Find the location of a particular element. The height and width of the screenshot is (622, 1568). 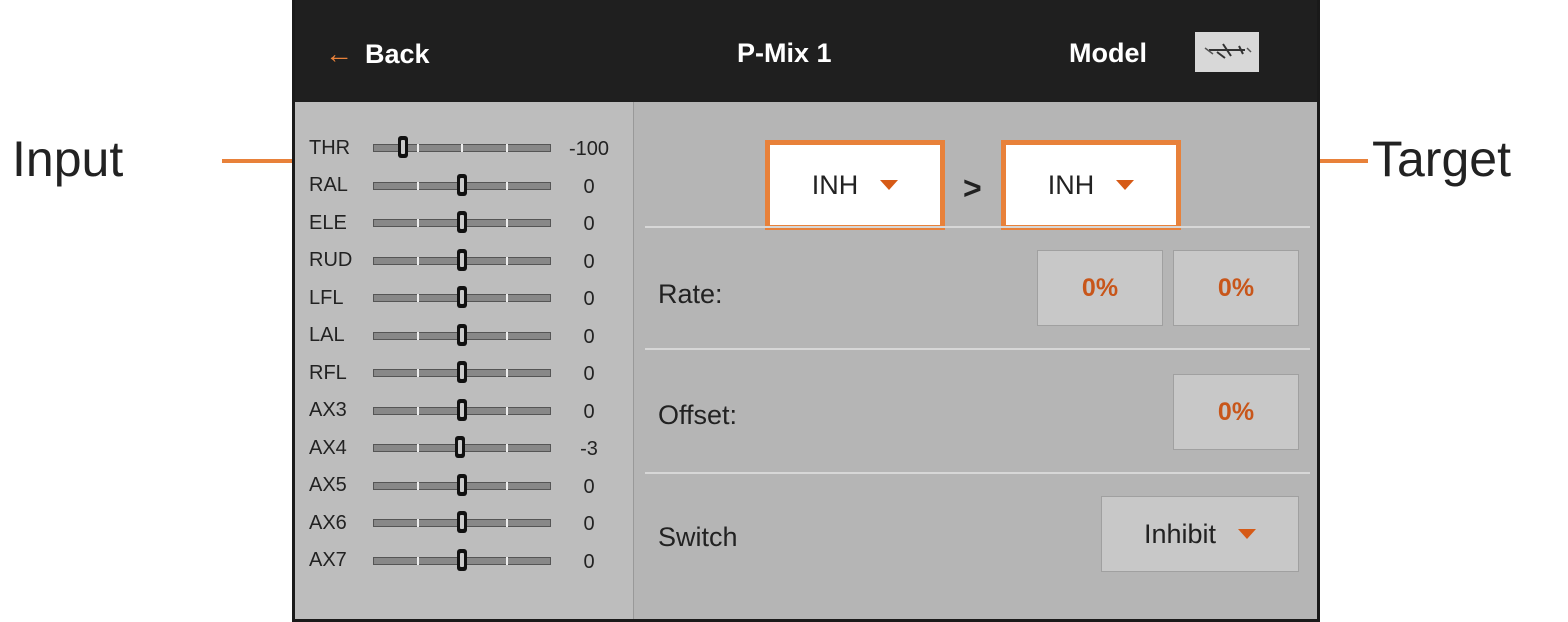

rate-low-value: 0% is located at coordinates (1100, 287).